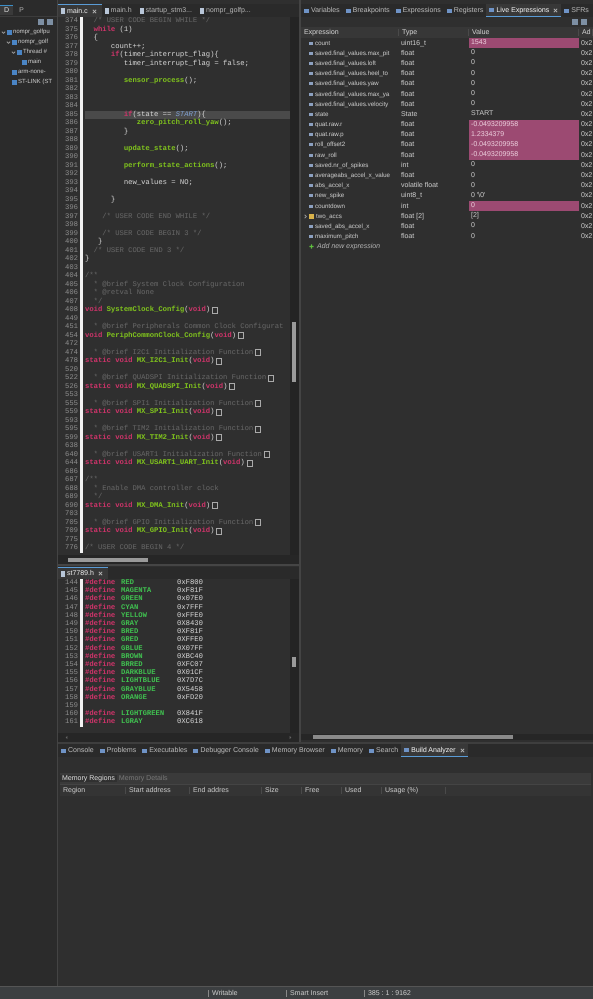 This screenshot has height=999, width=593. Describe the element at coordinates (311, 247) in the screenshot. I see `plus-icon` at that location.